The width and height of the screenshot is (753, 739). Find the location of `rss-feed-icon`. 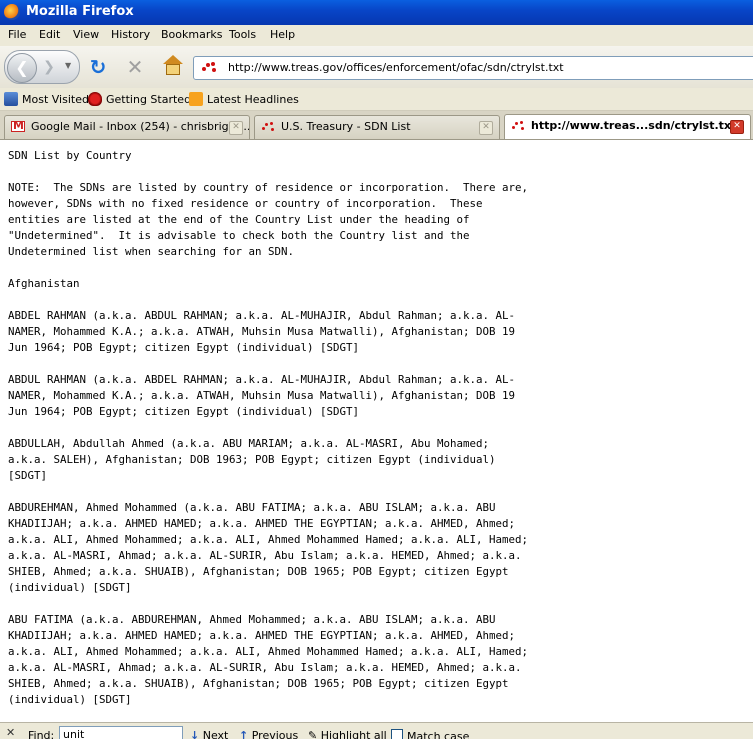

rss-feed-icon is located at coordinates (196, 99).